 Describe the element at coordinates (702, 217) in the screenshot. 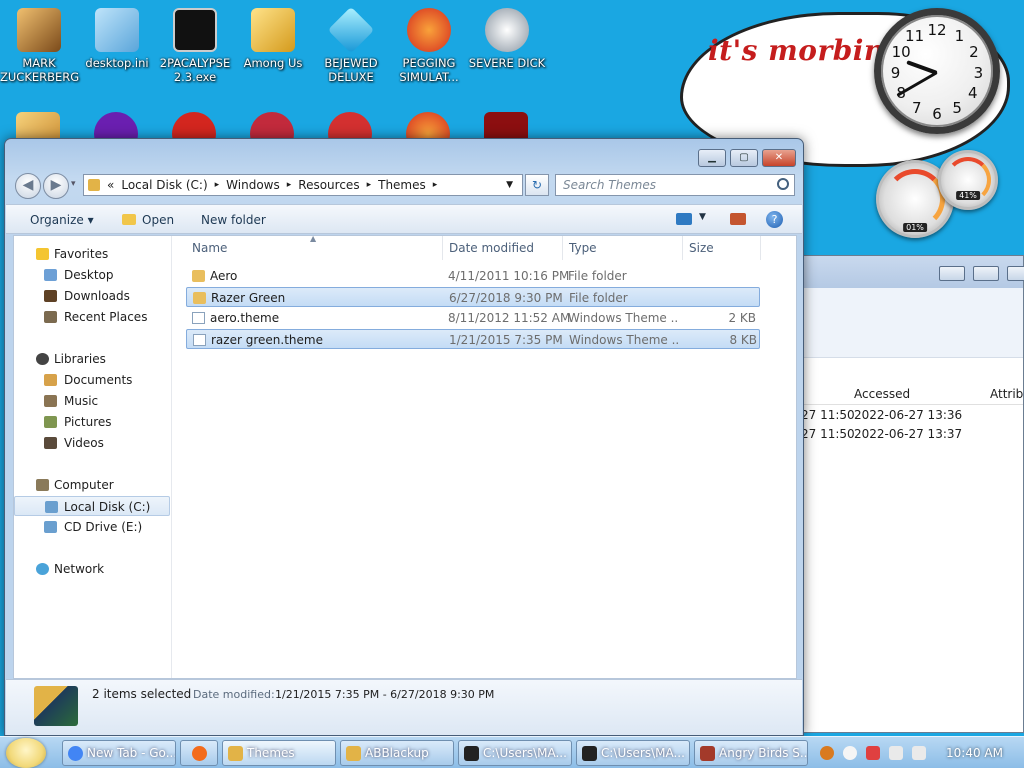

I see `view-dropdown: ▼` at that location.